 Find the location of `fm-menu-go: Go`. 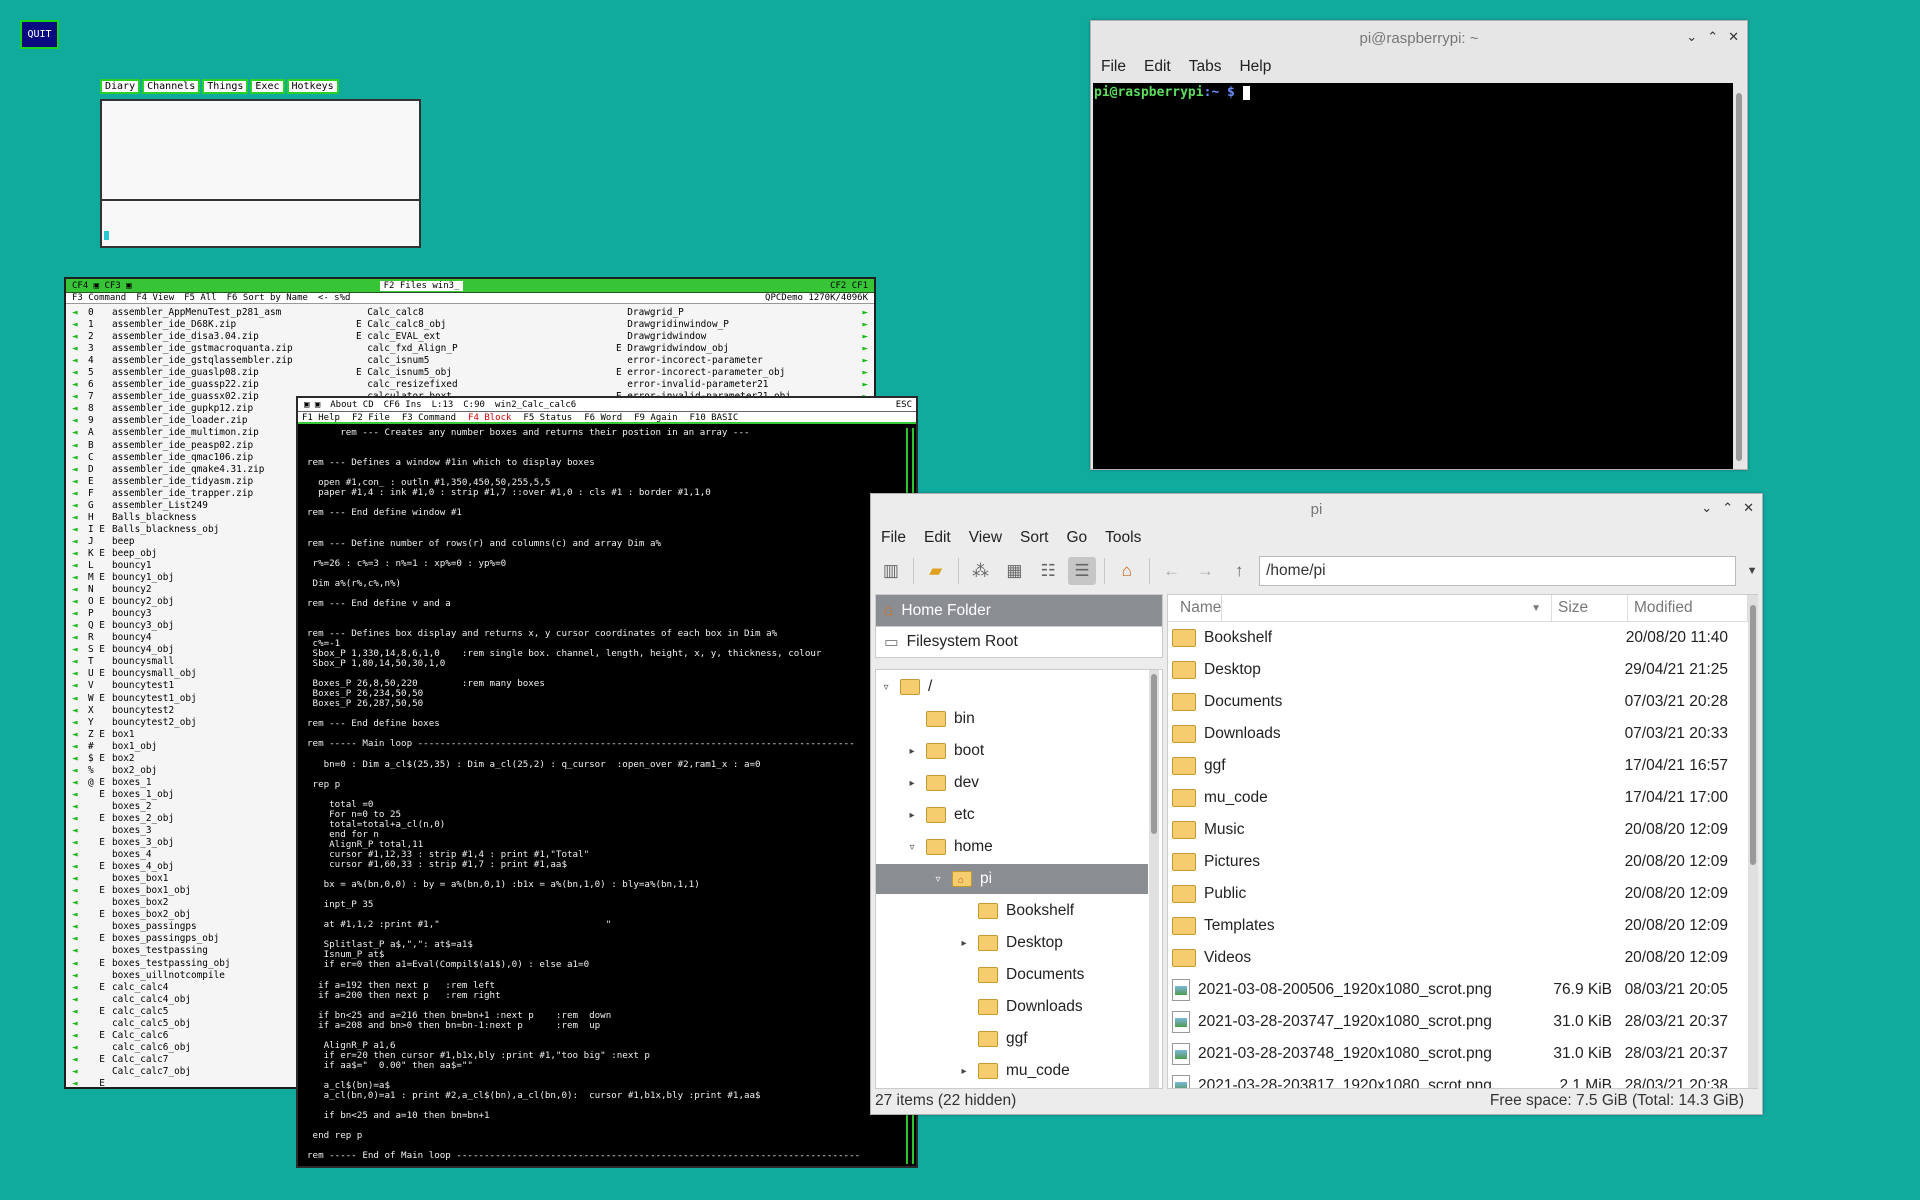

fm-menu-go: Go is located at coordinates (1076, 538).